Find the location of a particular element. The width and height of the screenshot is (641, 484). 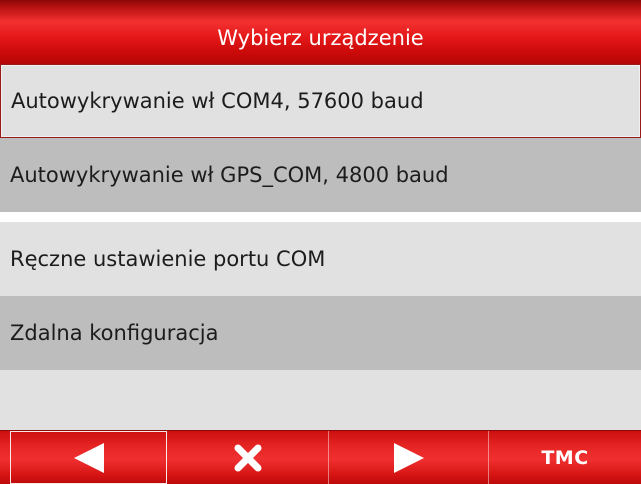

left-arrow-icon is located at coordinates (88, 457).